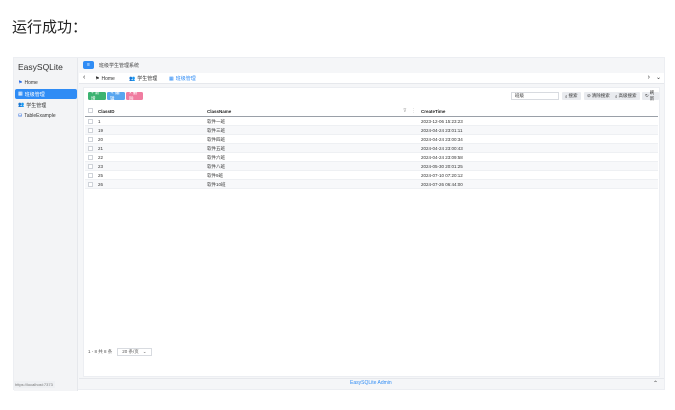 This screenshot has width=675, height=410. I want to click on sidebar-item-table-example: ⛁ TableExample, so click(46, 116).